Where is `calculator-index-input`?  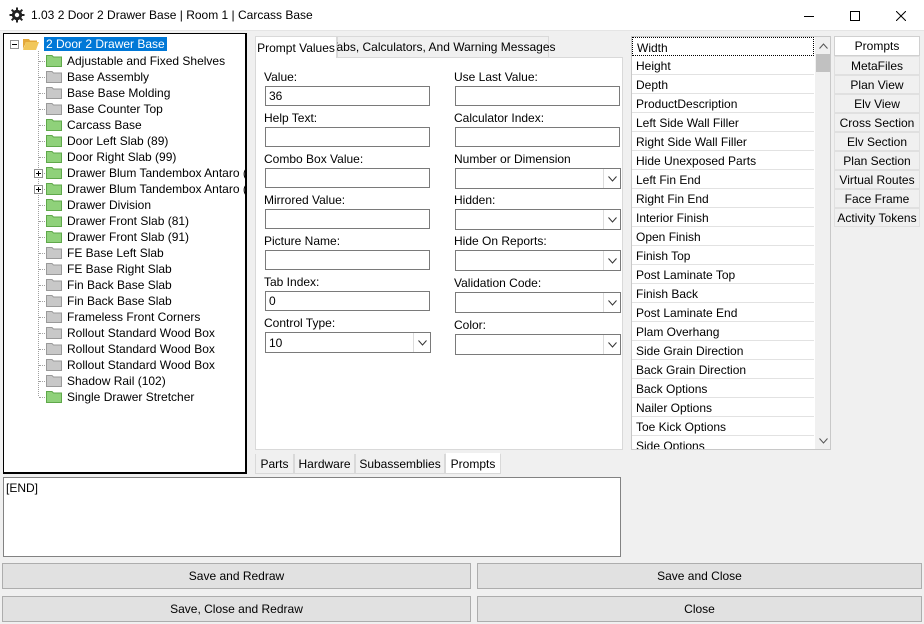
calculator-index-input is located at coordinates (537, 137).